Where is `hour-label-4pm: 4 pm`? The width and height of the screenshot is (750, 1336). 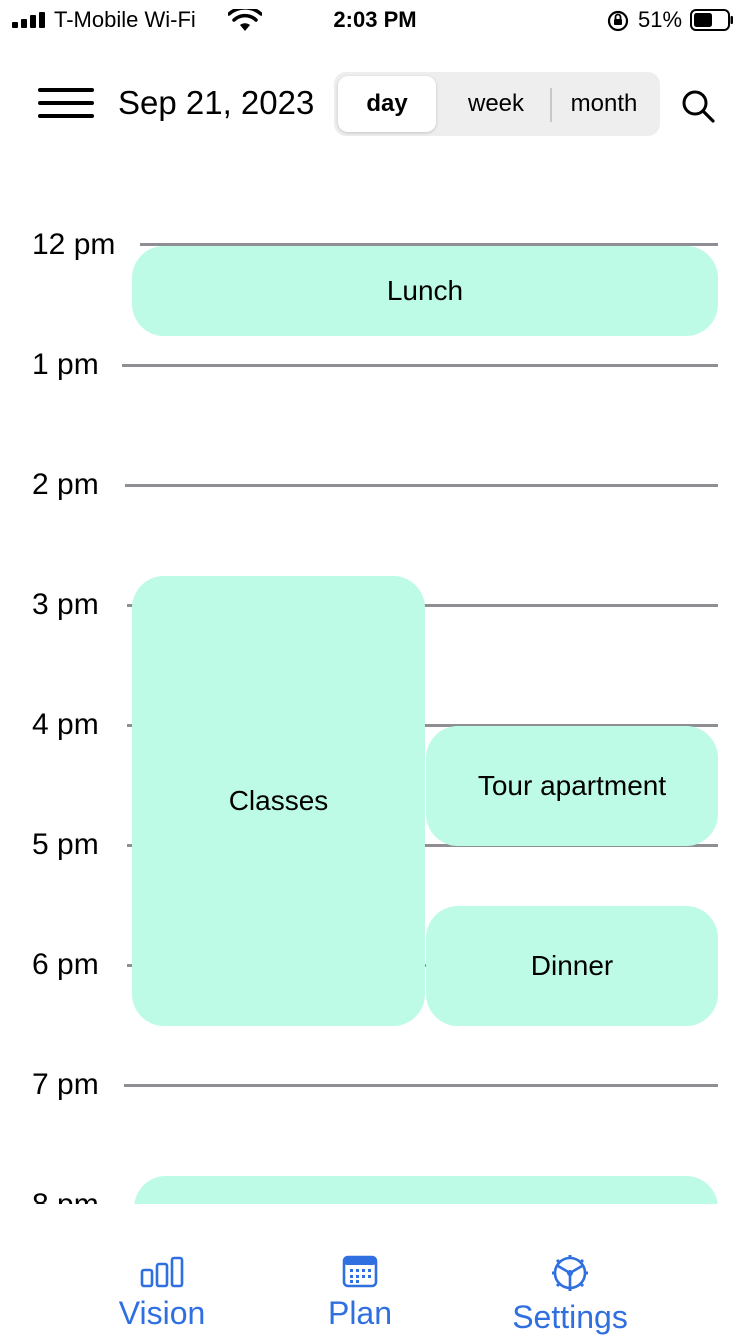
hour-label-4pm: 4 pm is located at coordinates (65, 724).